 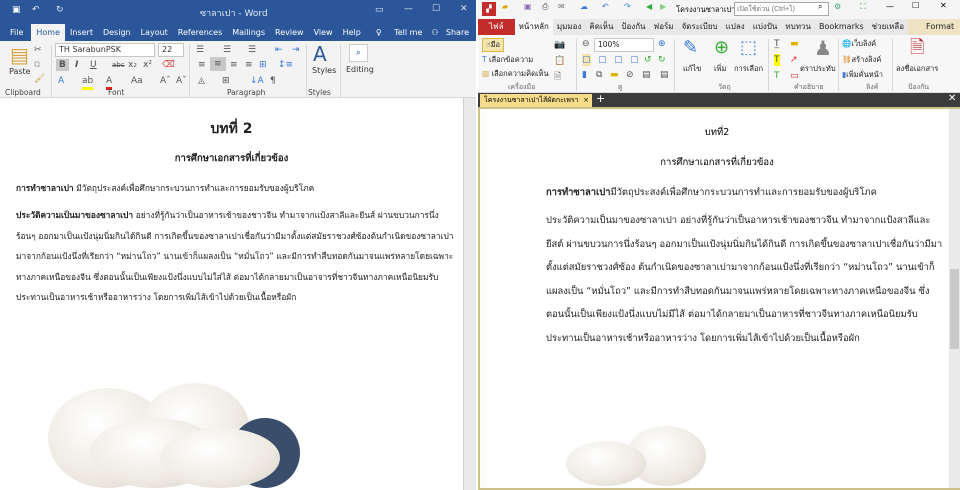 I want to click on zoom-level-field: 100%, so click(x=624, y=45).